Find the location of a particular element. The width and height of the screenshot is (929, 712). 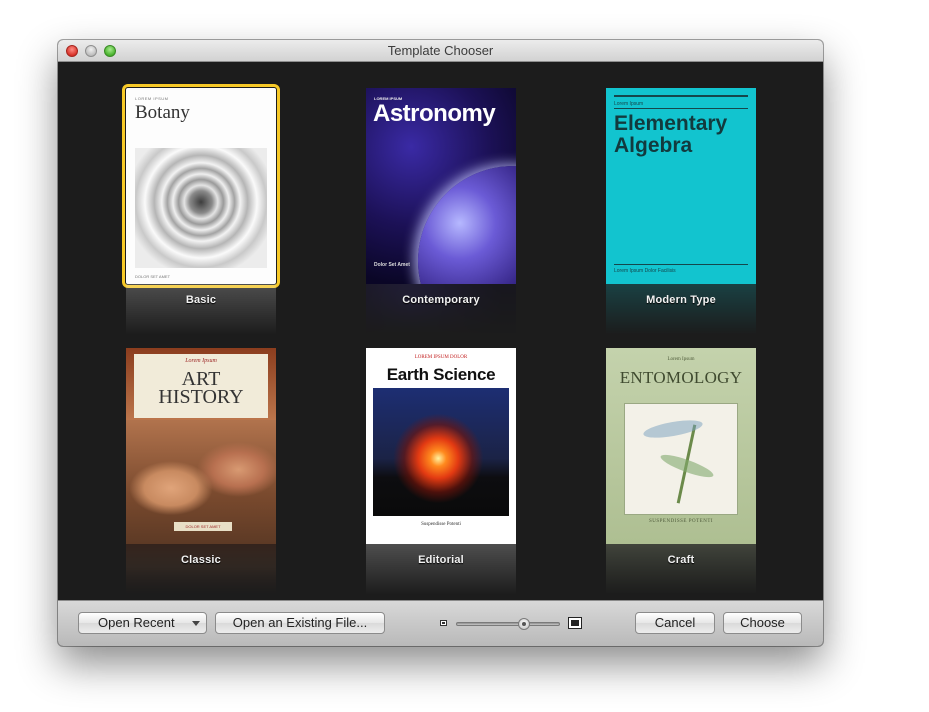

cover-title: ENTOMOLOGY is located at coordinates (681, 377).